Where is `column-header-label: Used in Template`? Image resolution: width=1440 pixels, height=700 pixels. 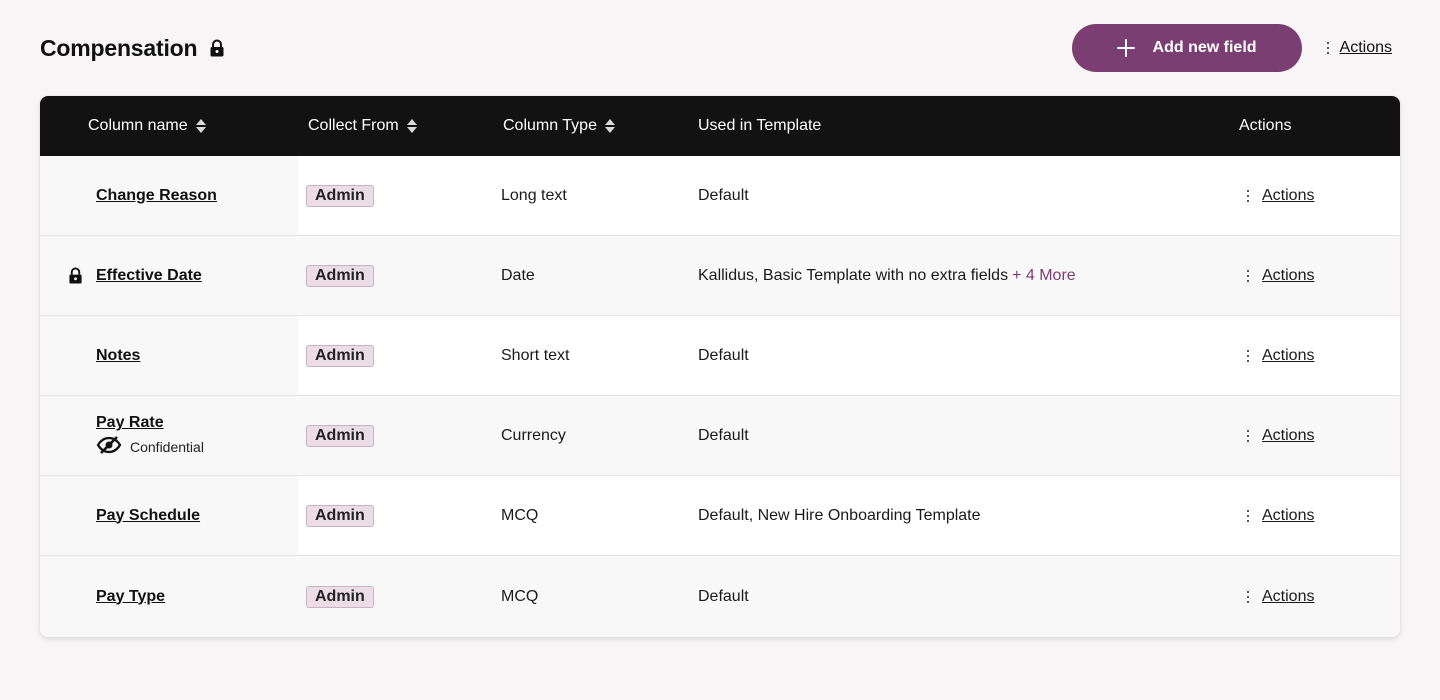
column-header-label: Used in Template is located at coordinates (760, 125).